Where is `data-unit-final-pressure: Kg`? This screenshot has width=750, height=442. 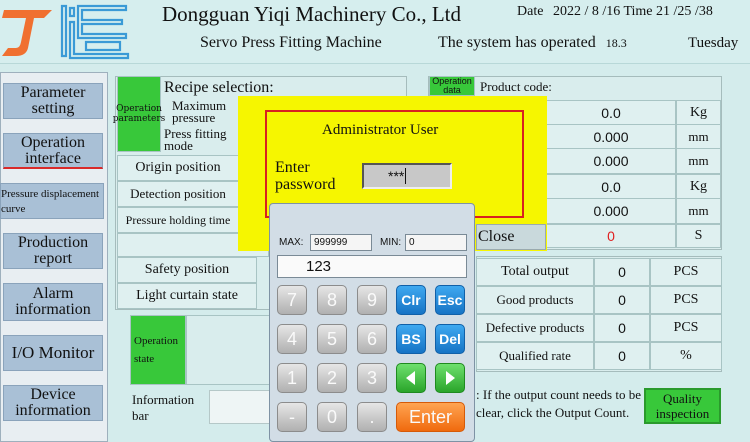
data-unit-final-pressure: Kg is located at coordinates (698, 187).